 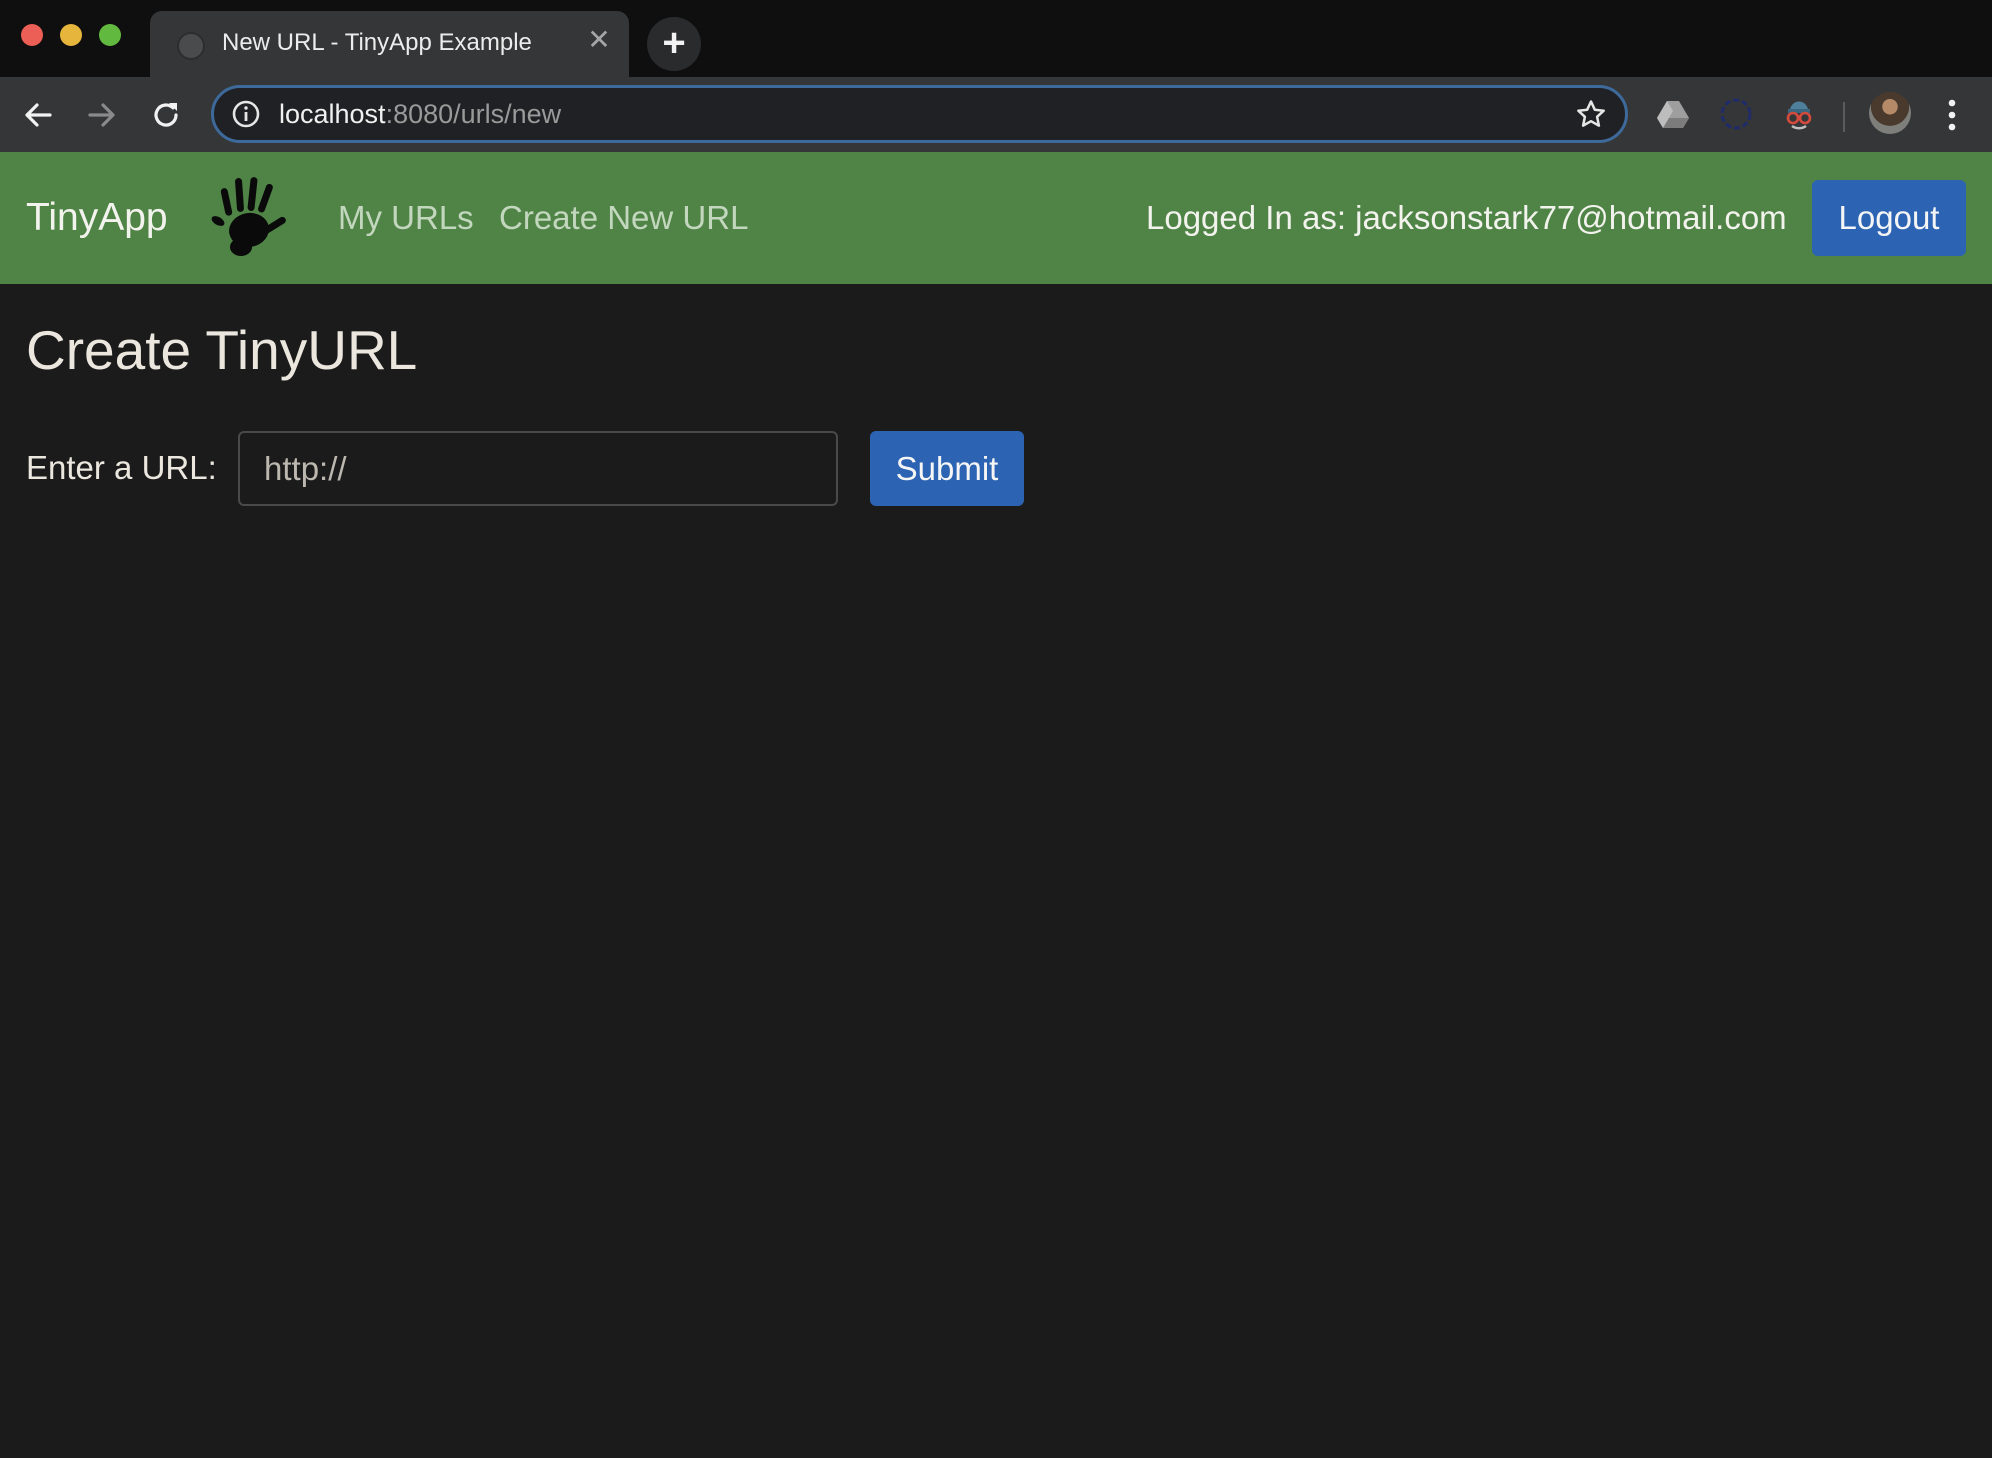 What do you see at coordinates (102, 115) in the screenshot?
I see `forward-arrow-icon` at bounding box center [102, 115].